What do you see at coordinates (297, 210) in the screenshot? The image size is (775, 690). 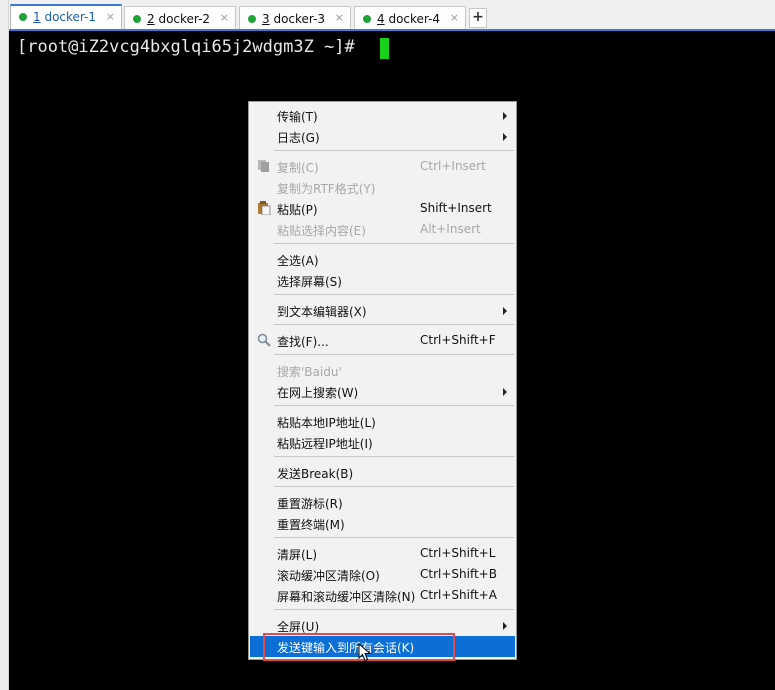 I see `menu-item-label: 粘贴(P)` at bounding box center [297, 210].